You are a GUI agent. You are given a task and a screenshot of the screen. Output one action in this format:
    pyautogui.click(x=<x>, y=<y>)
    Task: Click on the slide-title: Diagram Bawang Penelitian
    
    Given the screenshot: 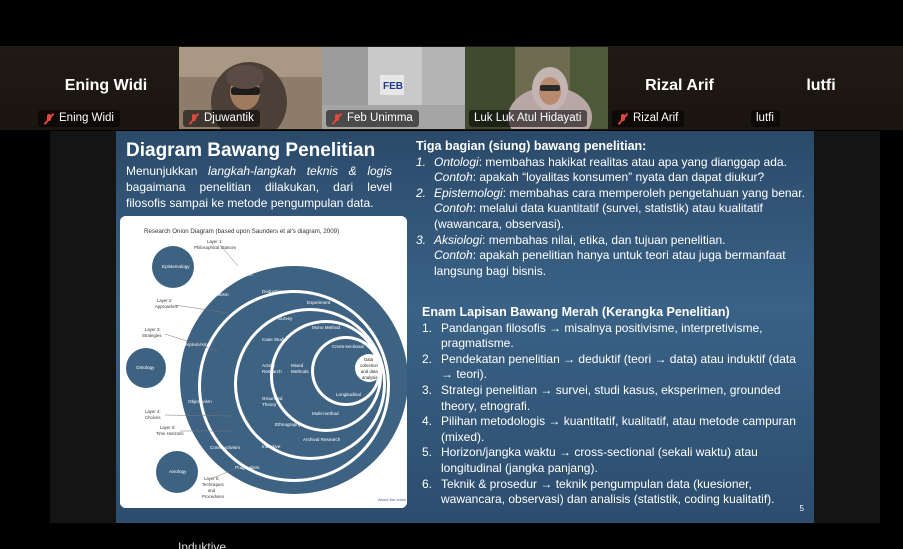 What is the action you would take?
    pyautogui.click(x=251, y=150)
    